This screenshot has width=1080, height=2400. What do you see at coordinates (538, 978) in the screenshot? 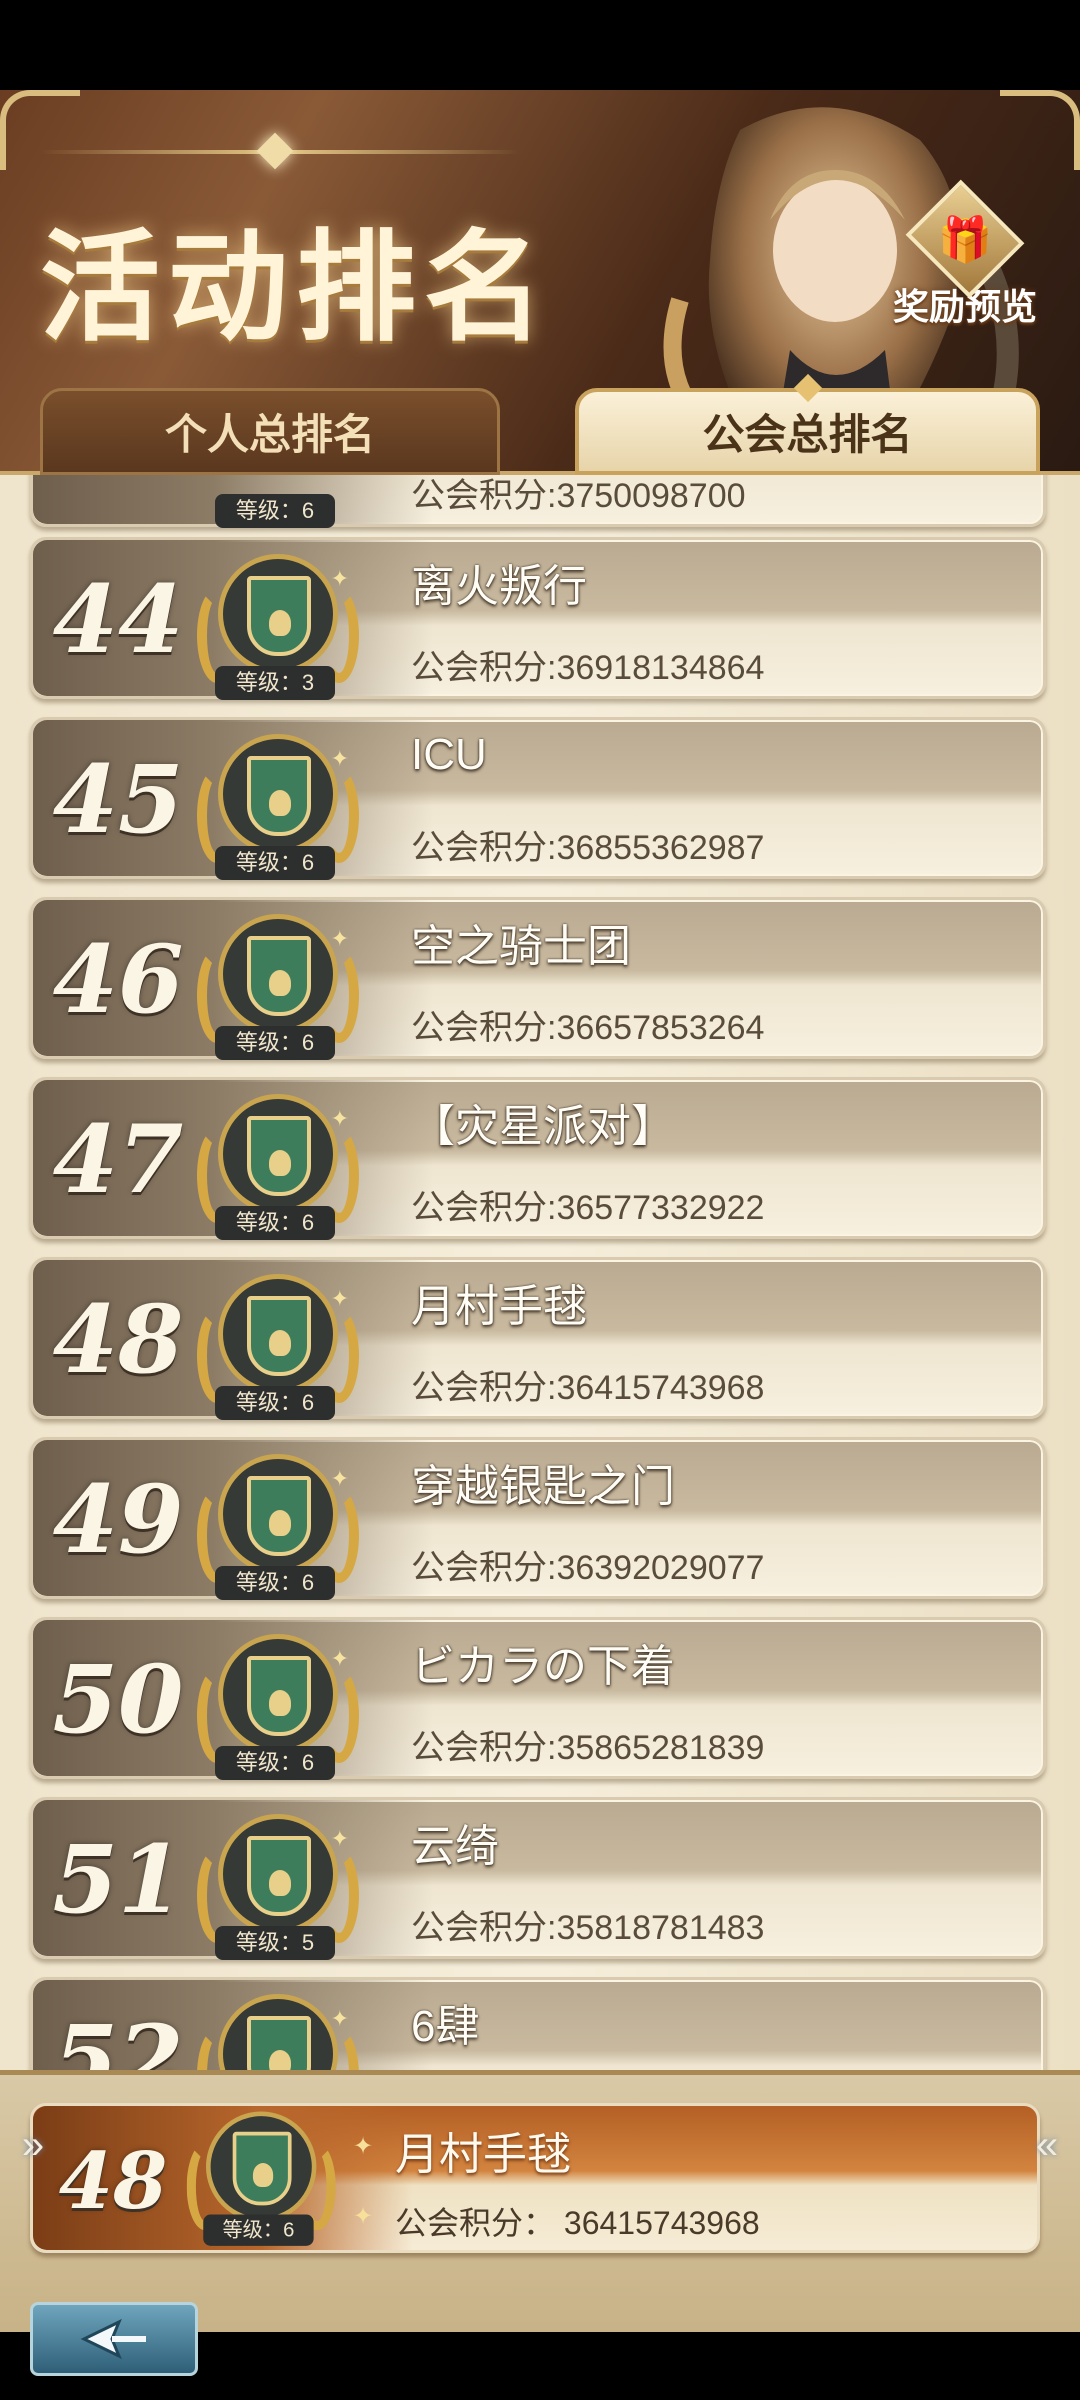
I see `list-item: 46 ✦ 等级：6 空之骑士团公会积分:36657853264` at bounding box center [538, 978].